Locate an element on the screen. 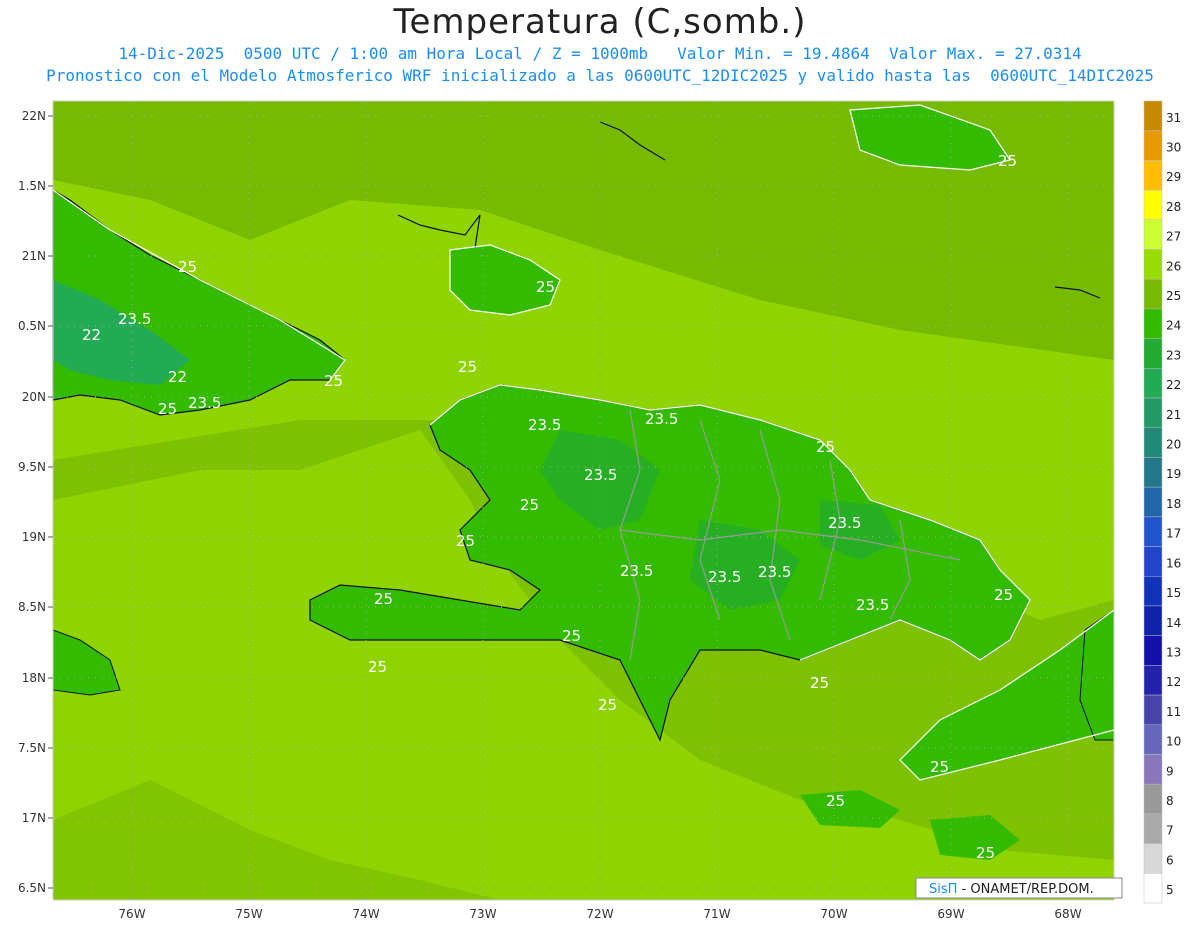 This screenshot has height=927, width=1200. colorbar-label: 7 is located at coordinates (1170, 831).